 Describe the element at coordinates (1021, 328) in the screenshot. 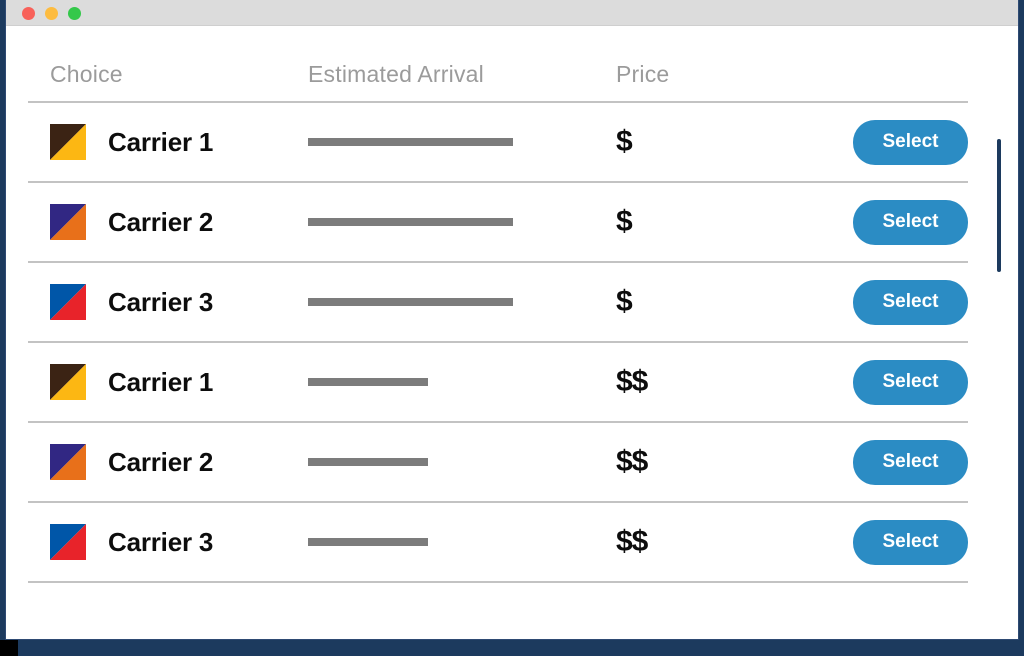

I see `window-right-edge` at that location.